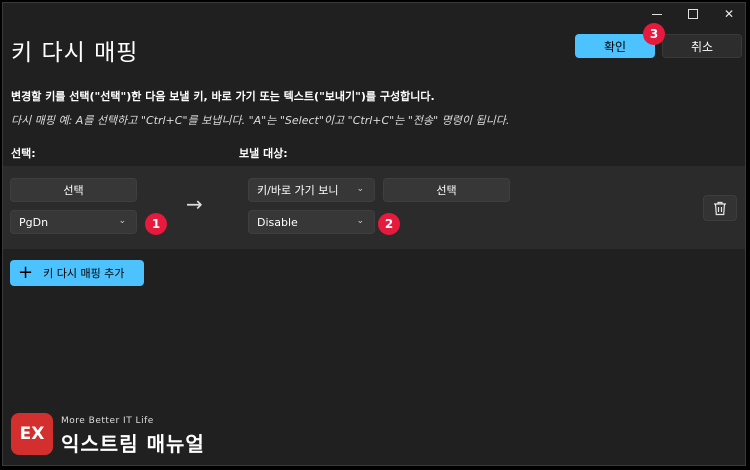 The height and width of the screenshot is (470, 750). I want to click on source-key-dropdown: PgDn ⌄, so click(73, 222).